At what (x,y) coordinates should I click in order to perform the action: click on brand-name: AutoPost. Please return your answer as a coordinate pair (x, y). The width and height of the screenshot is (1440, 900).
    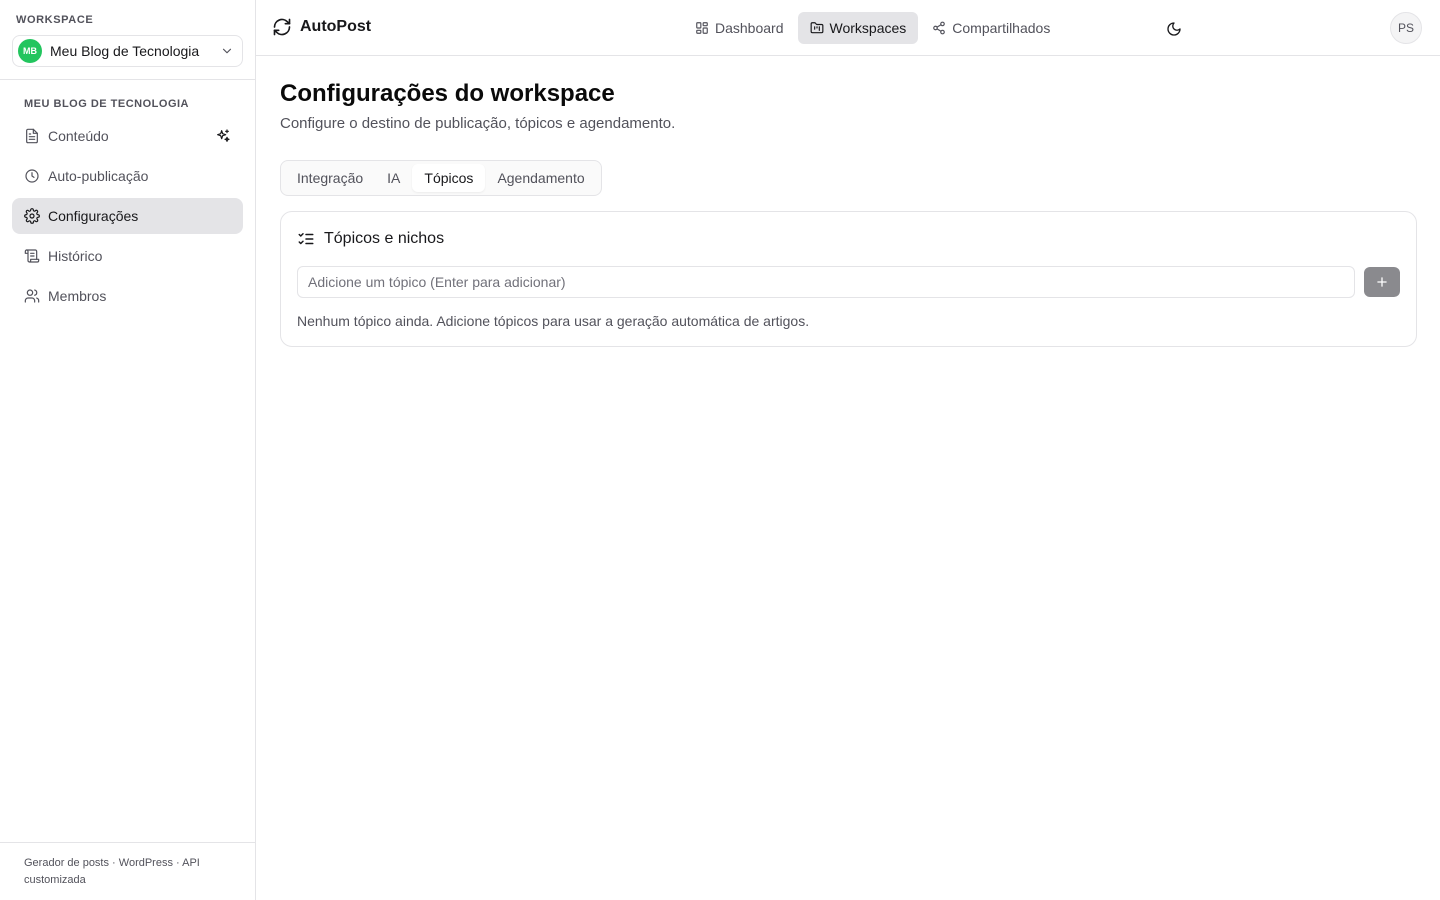
    Looking at the image, I should click on (336, 26).